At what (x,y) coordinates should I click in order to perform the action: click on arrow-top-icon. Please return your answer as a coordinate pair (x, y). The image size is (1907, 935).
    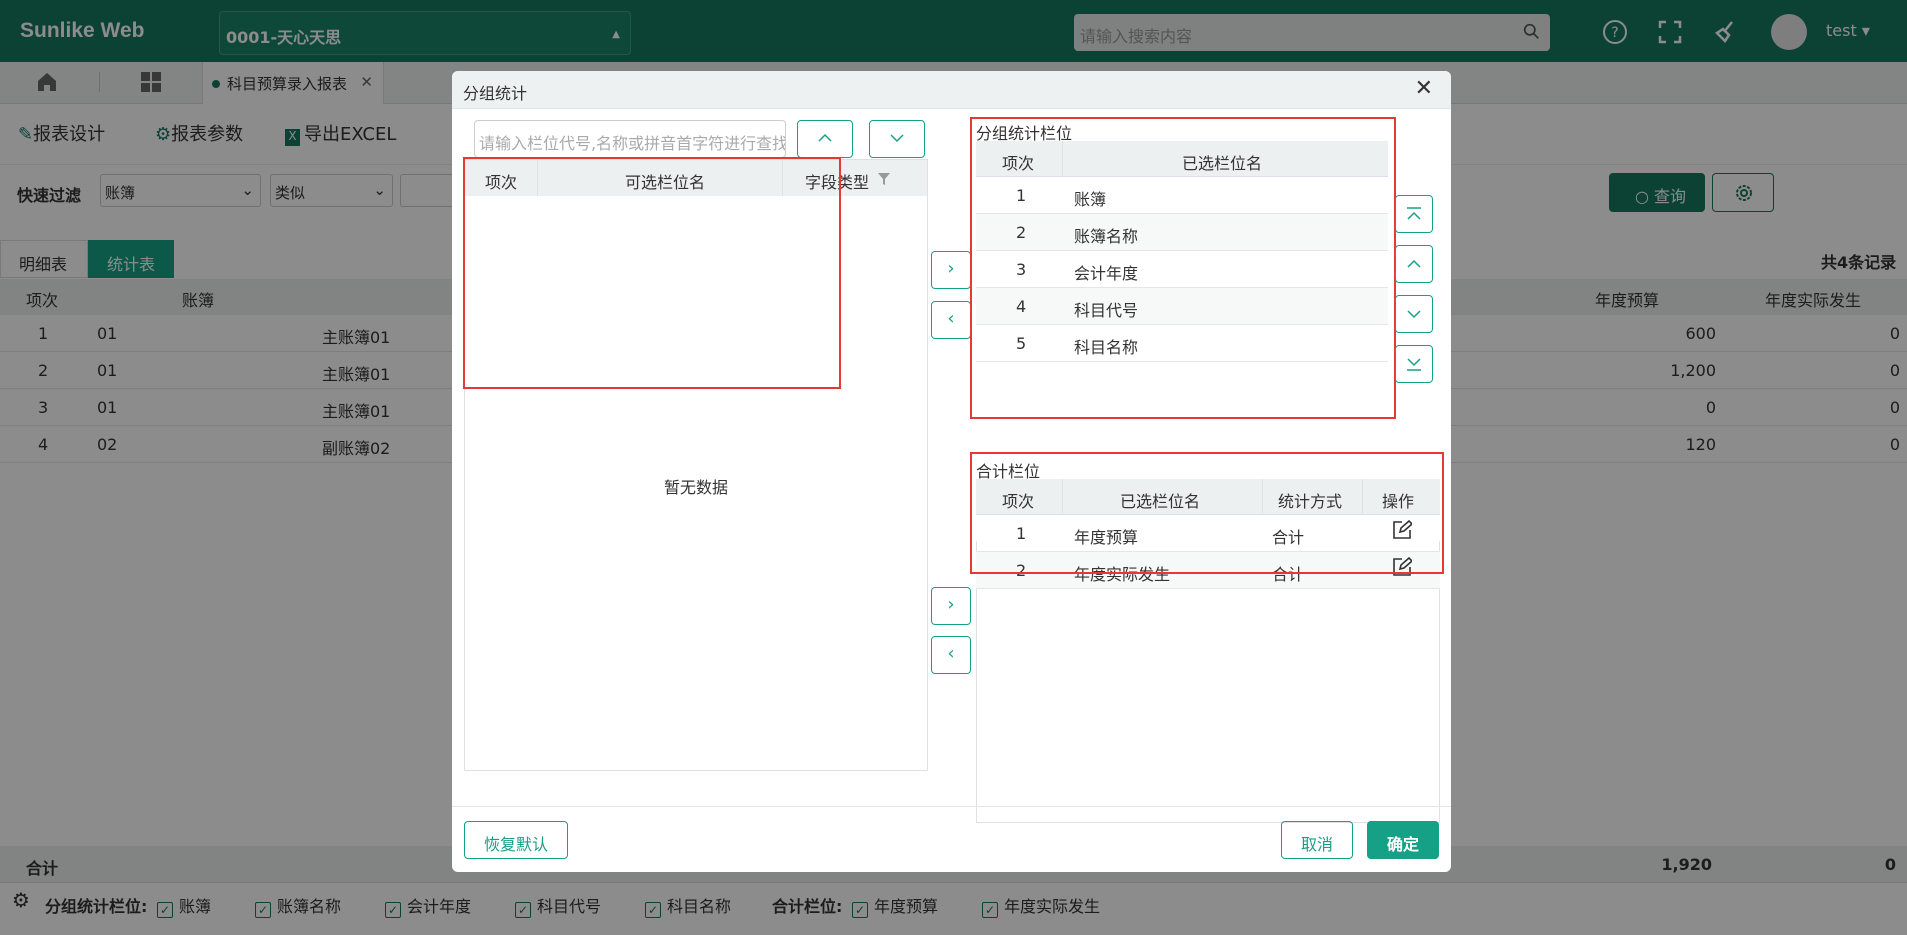
    Looking at the image, I should click on (1414, 213).